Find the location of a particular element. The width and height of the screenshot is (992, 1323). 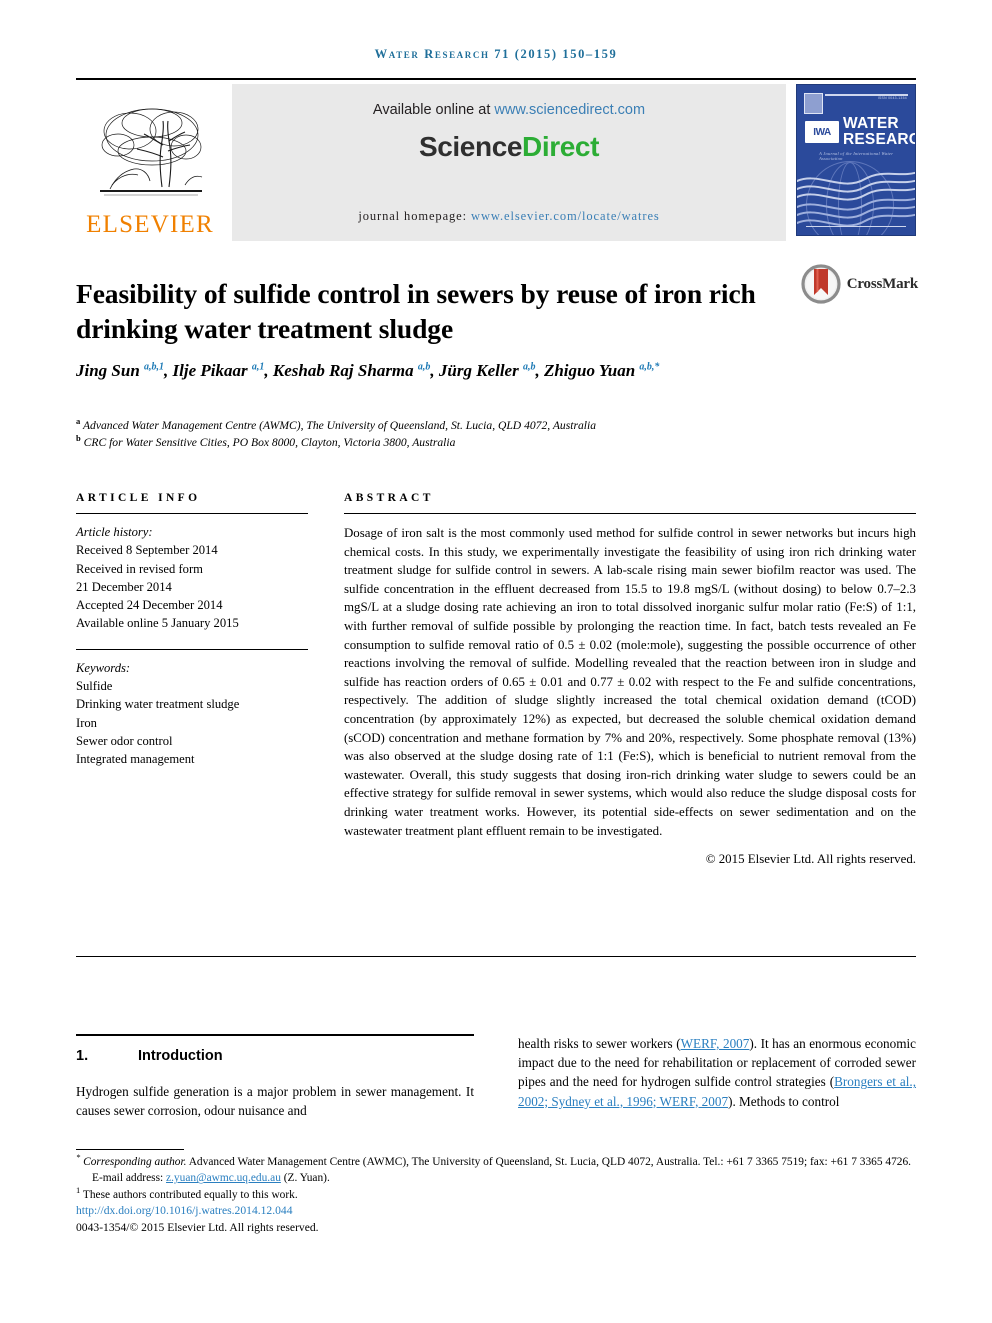

footnote-marker-asterisk: * is located at coordinates (78, 1157).